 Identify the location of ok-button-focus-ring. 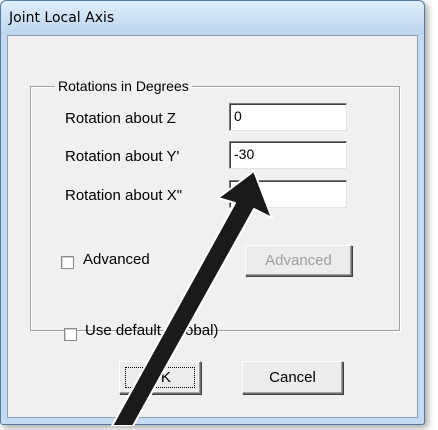
(160, 377).